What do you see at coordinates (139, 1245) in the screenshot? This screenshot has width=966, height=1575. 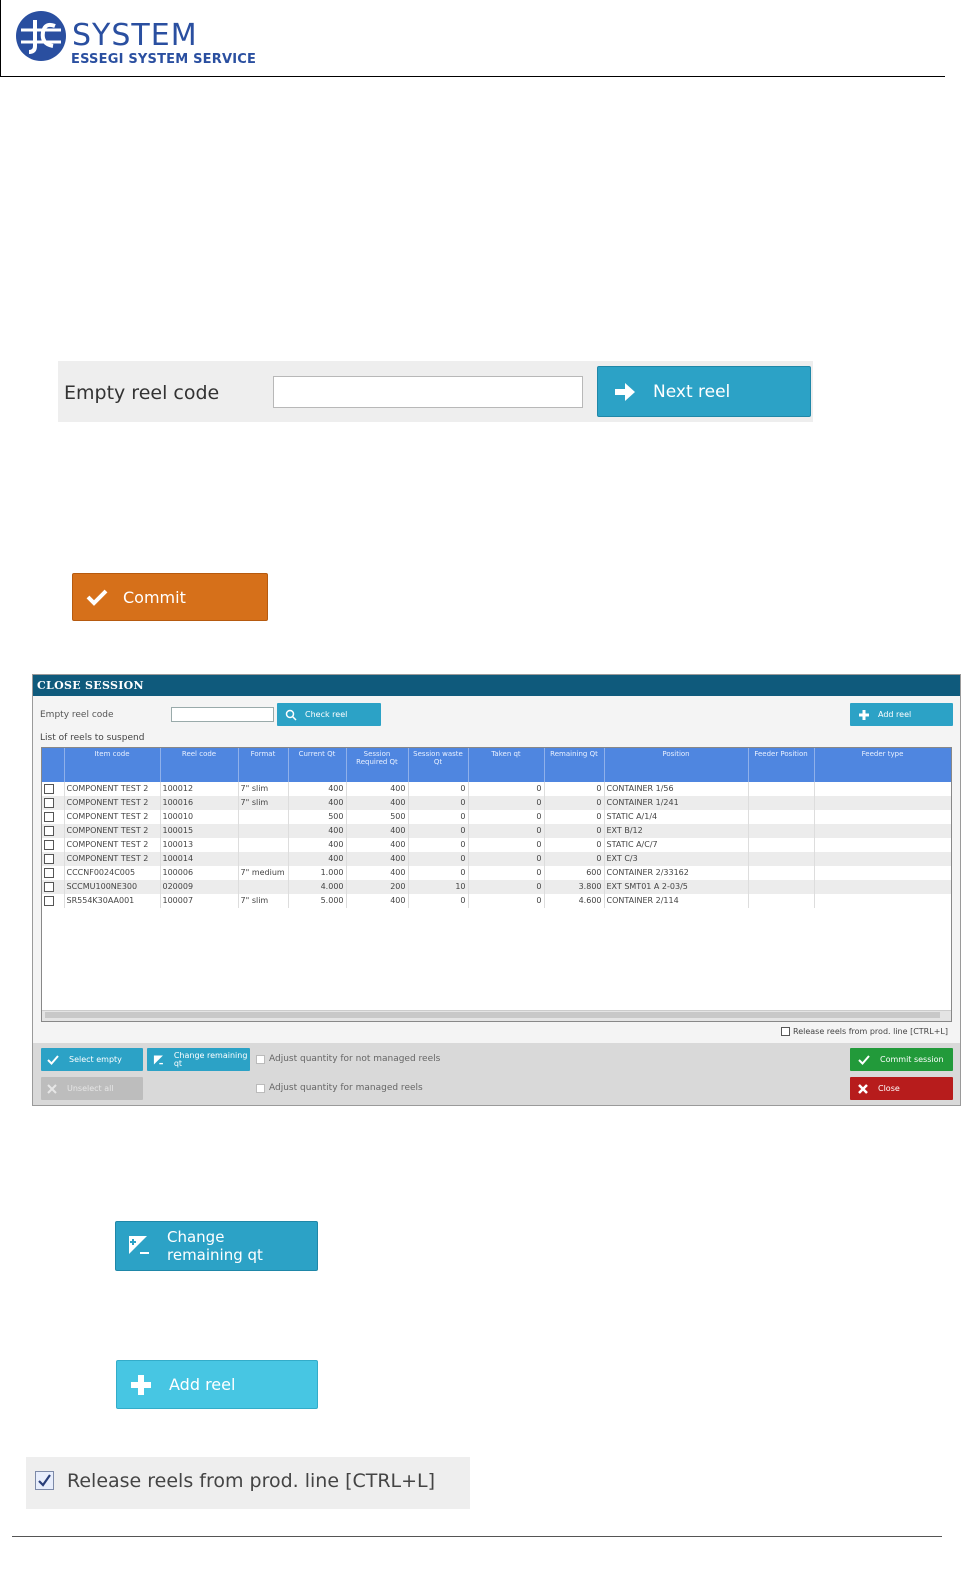 I see `edit-quantity-icon` at bounding box center [139, 1245].